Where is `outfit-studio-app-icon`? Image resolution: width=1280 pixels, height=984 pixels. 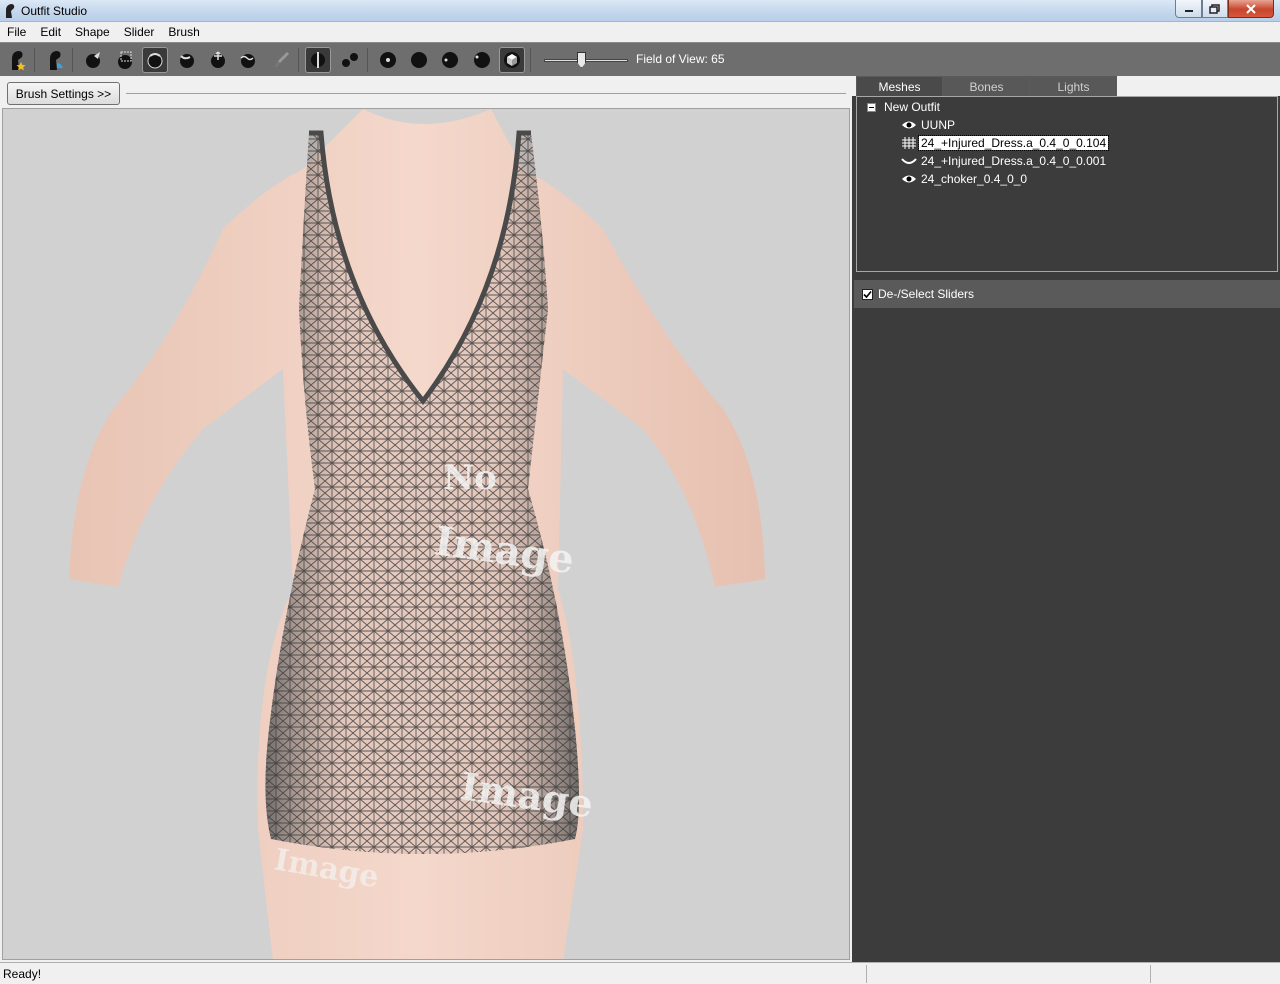 outfit-studio-app-icon is located at coordinates (10, 11).